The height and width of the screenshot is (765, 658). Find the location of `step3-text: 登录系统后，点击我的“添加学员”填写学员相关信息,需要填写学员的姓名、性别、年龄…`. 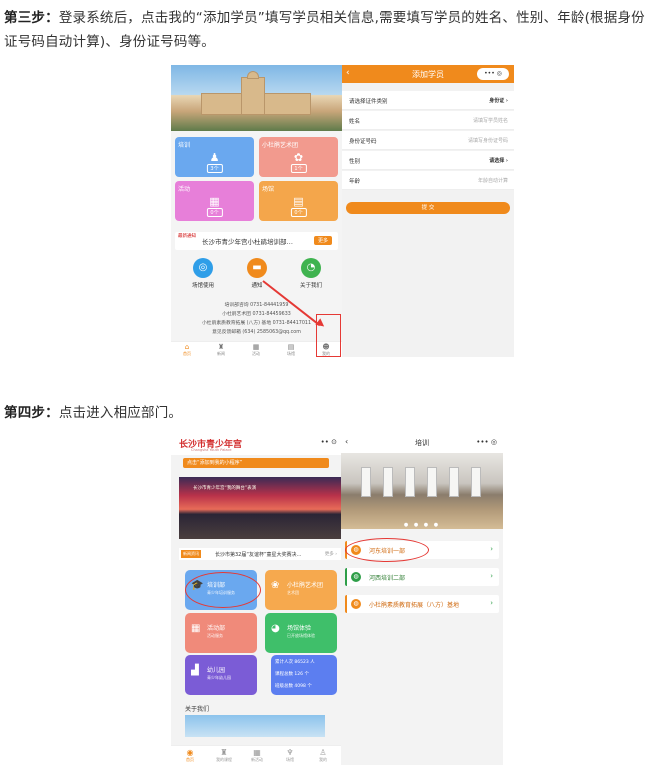

step3-text: 登录系统后，点击我的“添加学员”填写学员相关信息,需要填写学员的姓名、性别、年龄… is located at coordinates (324, 30).